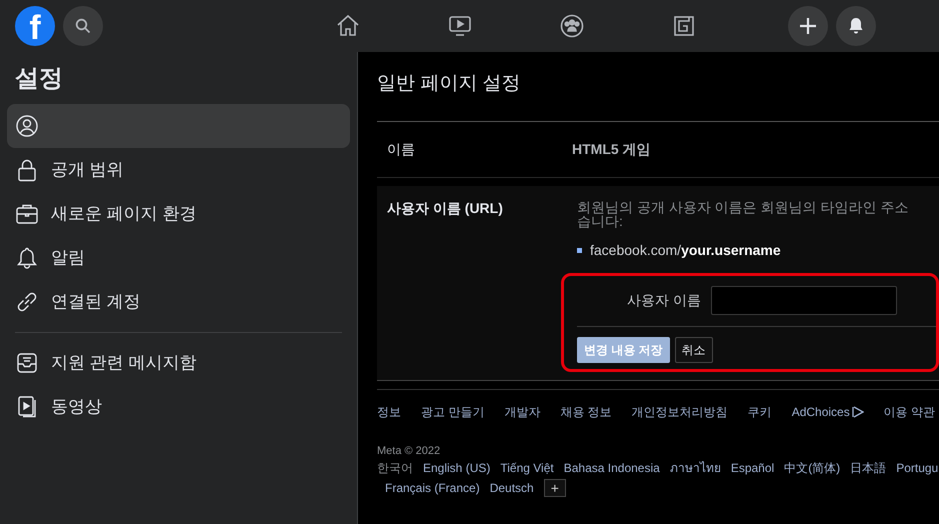  I want to click on briefcase-icon, so click(27, 214).